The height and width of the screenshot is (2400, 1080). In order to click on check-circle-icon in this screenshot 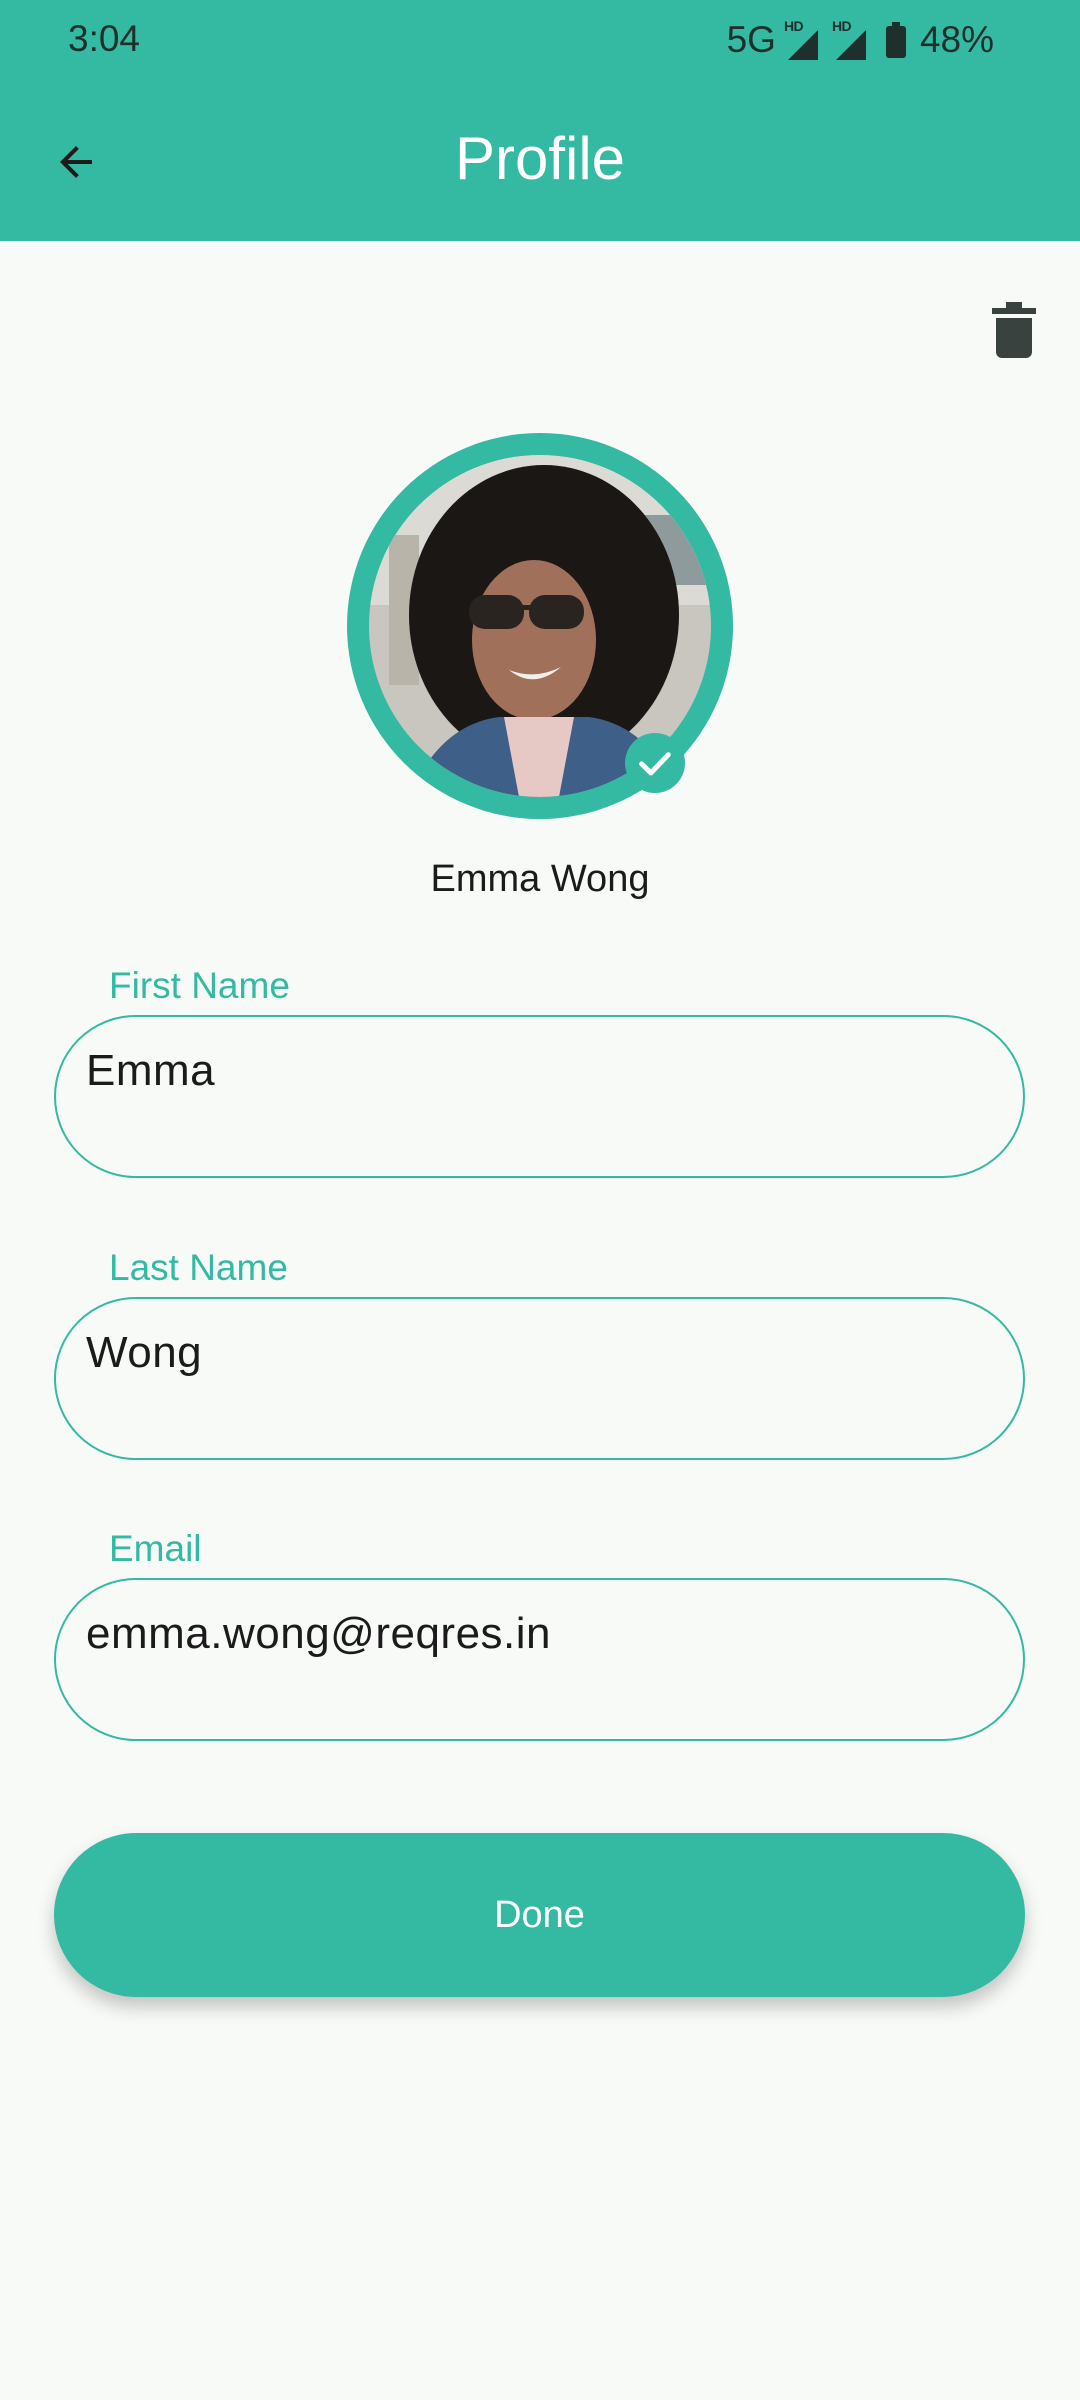, I will do `click(655, 763)`.